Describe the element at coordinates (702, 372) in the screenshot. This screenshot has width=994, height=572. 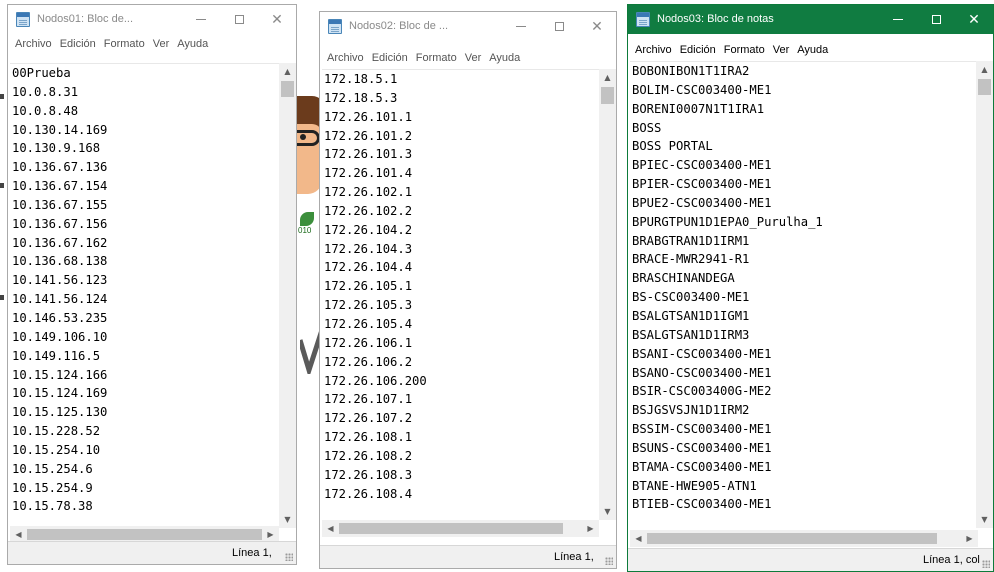
I see `text-line: BSANO-CSC003400-ME1` at that location.